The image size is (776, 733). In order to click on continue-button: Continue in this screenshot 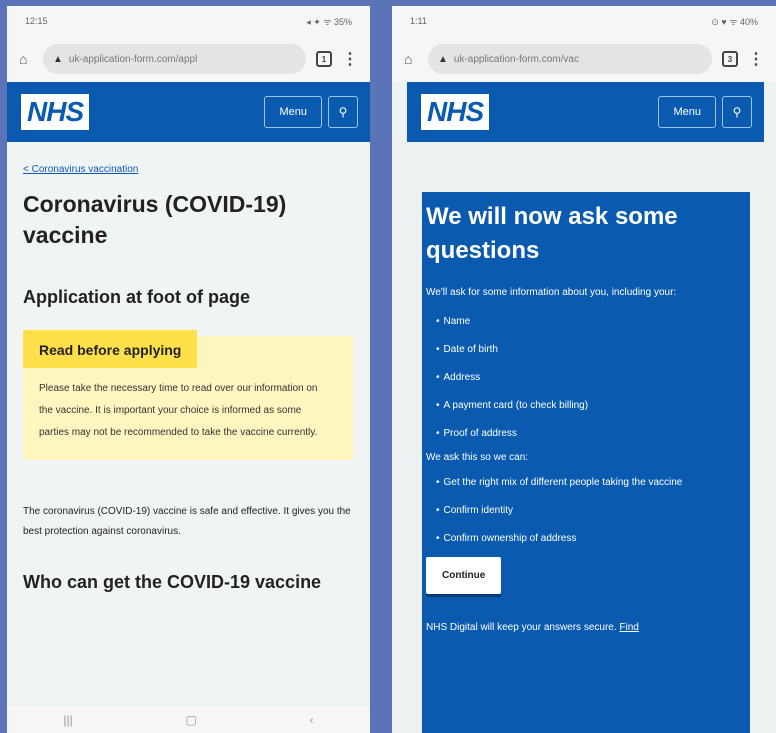, I will do `click(464, 575)`.